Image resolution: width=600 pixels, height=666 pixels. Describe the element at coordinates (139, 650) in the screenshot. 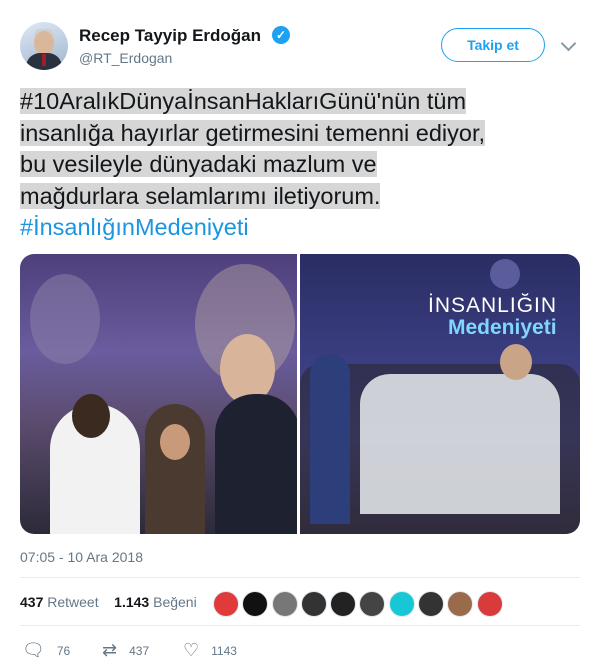

I see `retweet-action-count: 437` at that location.